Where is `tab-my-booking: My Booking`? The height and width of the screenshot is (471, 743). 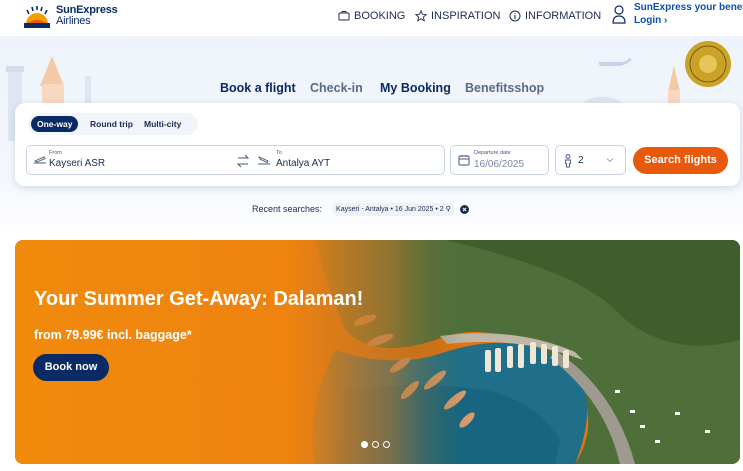 tab-my-booking: My Booking is located at coordinates (415, 88).